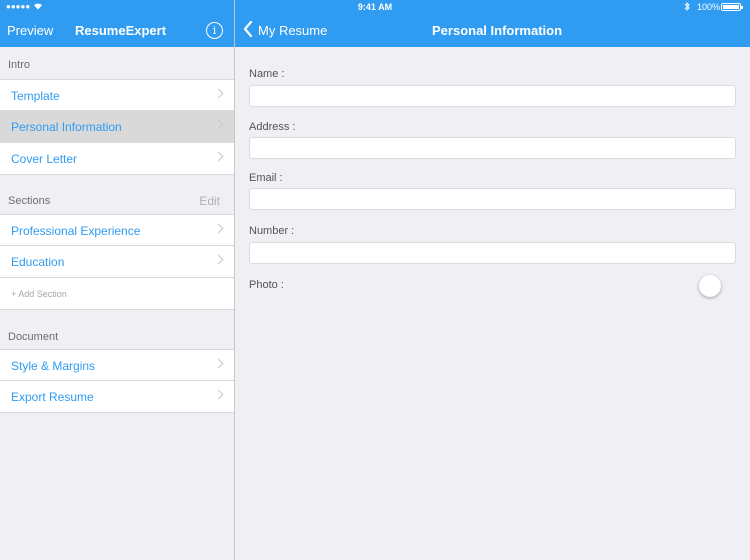  I want to click on sidebar-item-export-resume: Export Resume, so click(117, 397).